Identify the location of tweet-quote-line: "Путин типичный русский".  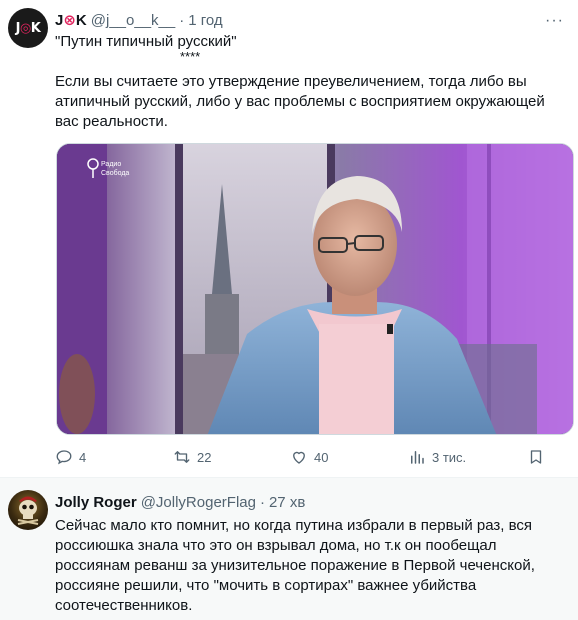
(146, 41).